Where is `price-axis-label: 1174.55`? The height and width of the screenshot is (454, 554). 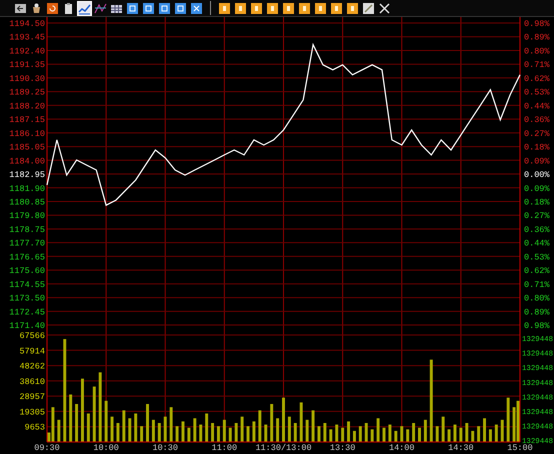
price-axis-label: 1174.55 is located at coordinates (27, 285).